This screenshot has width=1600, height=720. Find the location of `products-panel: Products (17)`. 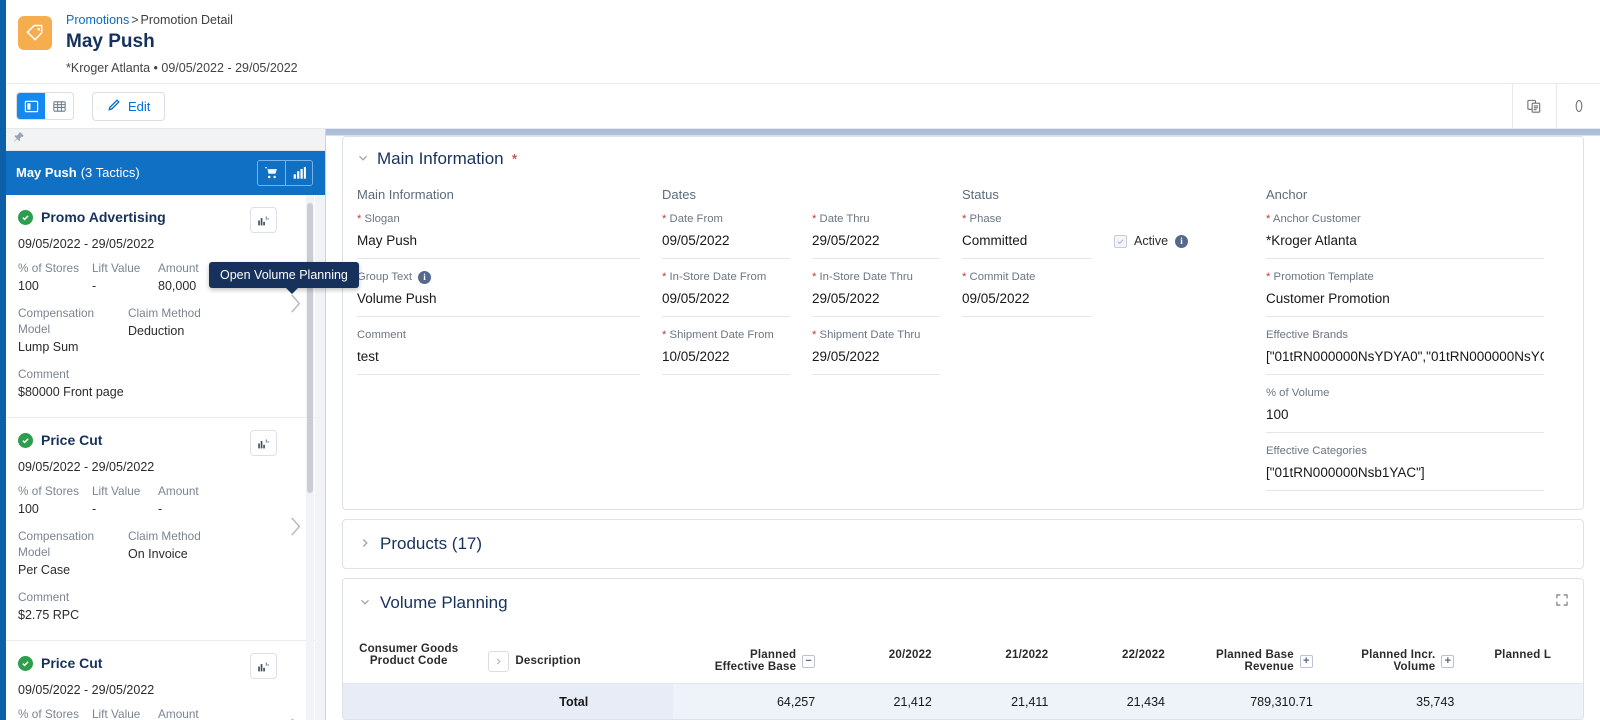

products-panel: Products (17) is located at coordinates (963, 544).